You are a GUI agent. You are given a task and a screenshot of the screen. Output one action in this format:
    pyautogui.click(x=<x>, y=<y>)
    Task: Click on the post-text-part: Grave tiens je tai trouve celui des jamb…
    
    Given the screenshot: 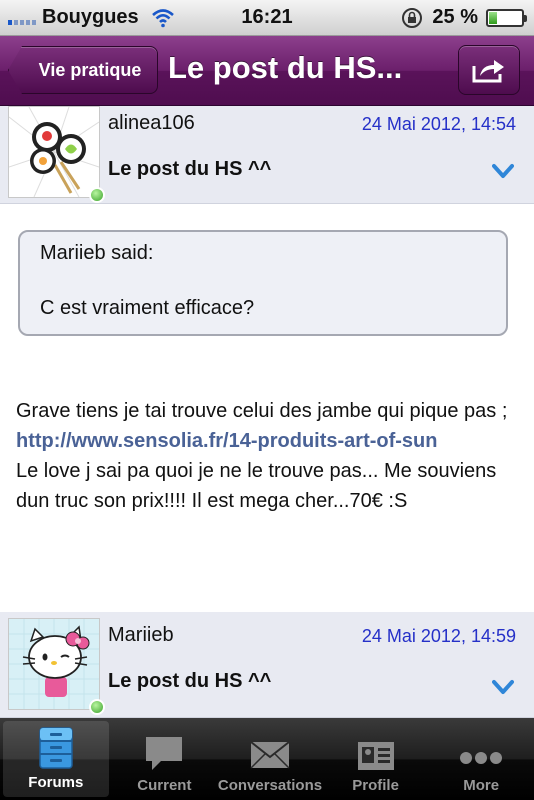 What is the action you would take?
    pyautogui.click(x=262, y=411)
    